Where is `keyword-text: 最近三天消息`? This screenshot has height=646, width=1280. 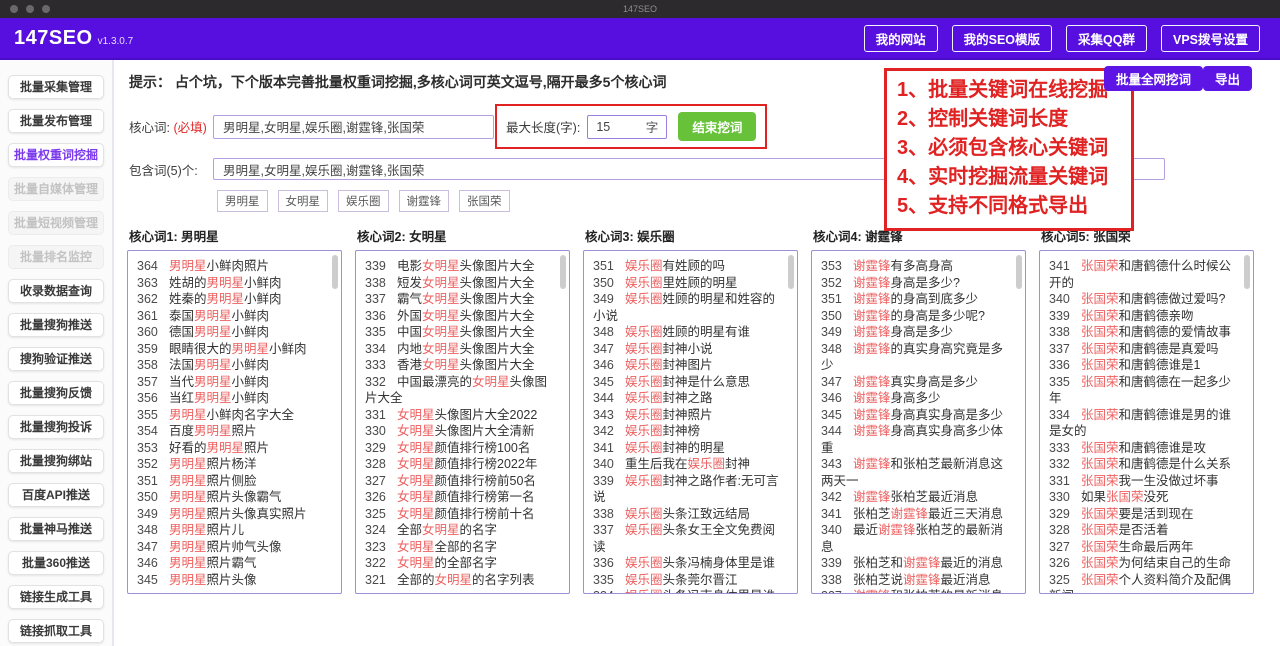 keyword-text: 最近三天消息 is located at coordinates (966, 513).